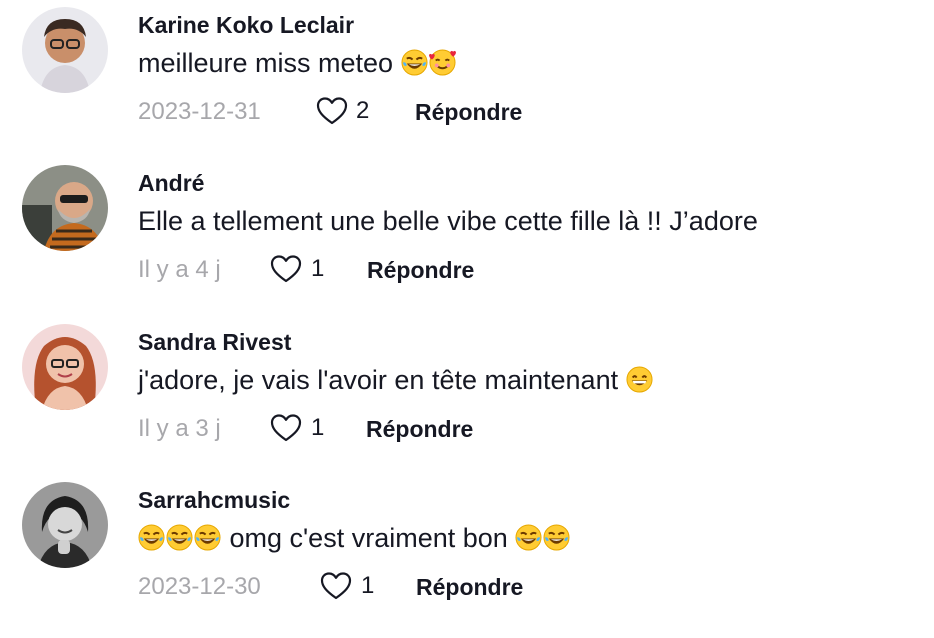 The width and height of the screenshot is (934, 638). What do you see at coordinates (269, 63) in the screenshot?
I see `comment-text-body: meilleure miss meteo` at bounding box center [269, 63].